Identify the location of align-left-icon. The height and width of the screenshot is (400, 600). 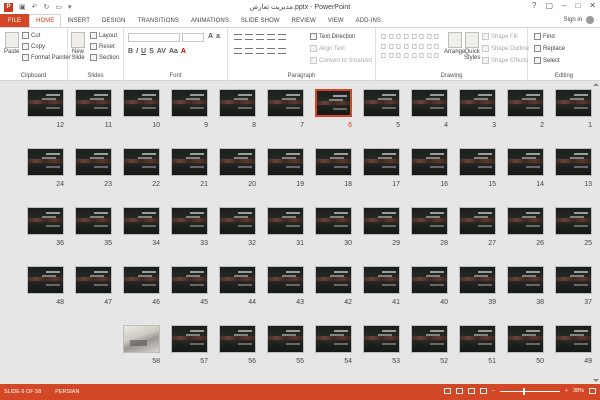
(238, 51).